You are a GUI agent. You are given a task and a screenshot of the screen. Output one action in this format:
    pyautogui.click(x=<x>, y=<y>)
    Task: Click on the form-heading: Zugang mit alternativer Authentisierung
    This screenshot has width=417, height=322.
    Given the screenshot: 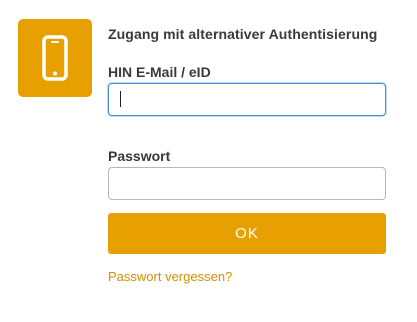 What is the action you would take?
    pyautogui.click(x=243, y=34)
    